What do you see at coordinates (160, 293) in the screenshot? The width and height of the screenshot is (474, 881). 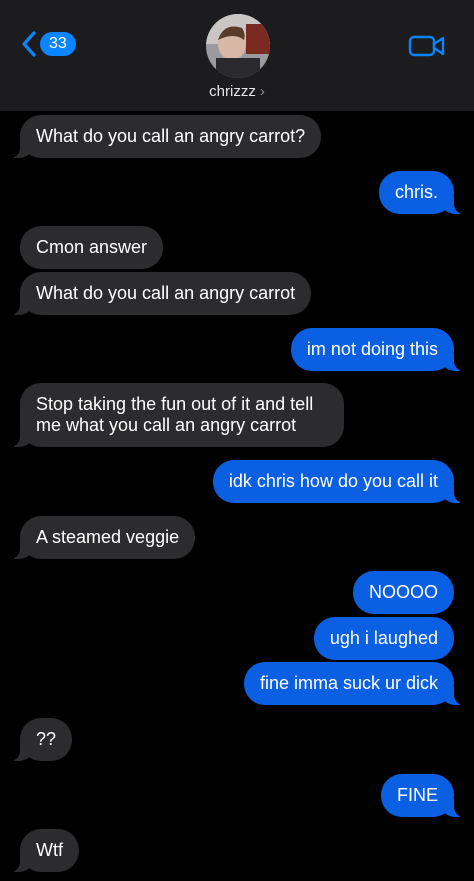 I see `message-bubble-incoming: What do you call an angry carrot` at bounding box center [160, 293].